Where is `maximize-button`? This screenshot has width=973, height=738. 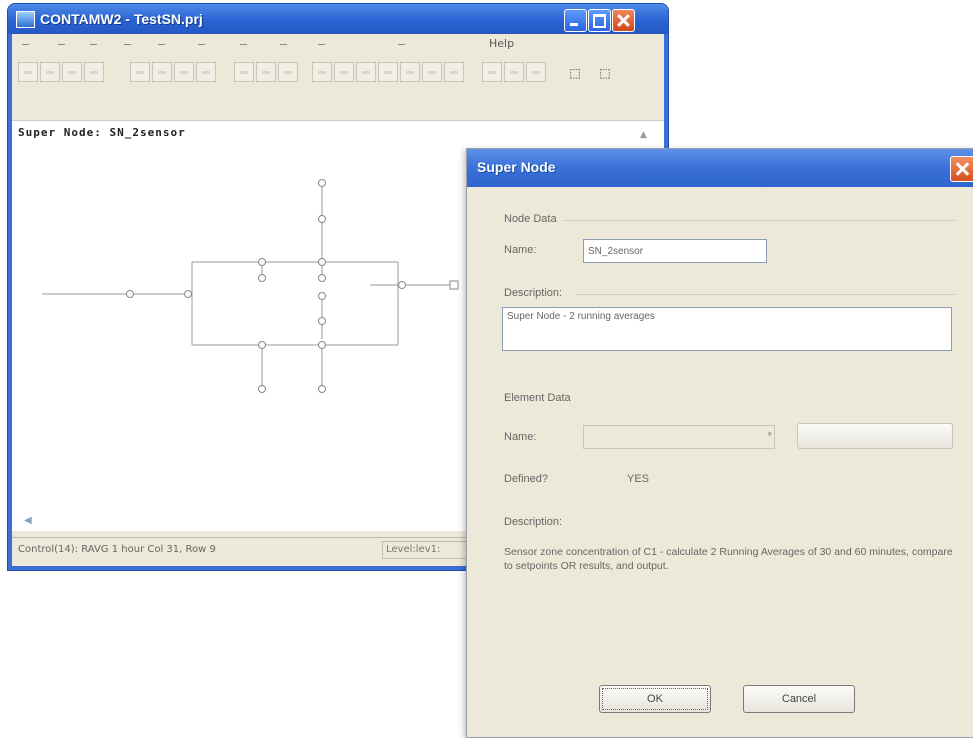
maximize-button is located at coordinates (599, 20).